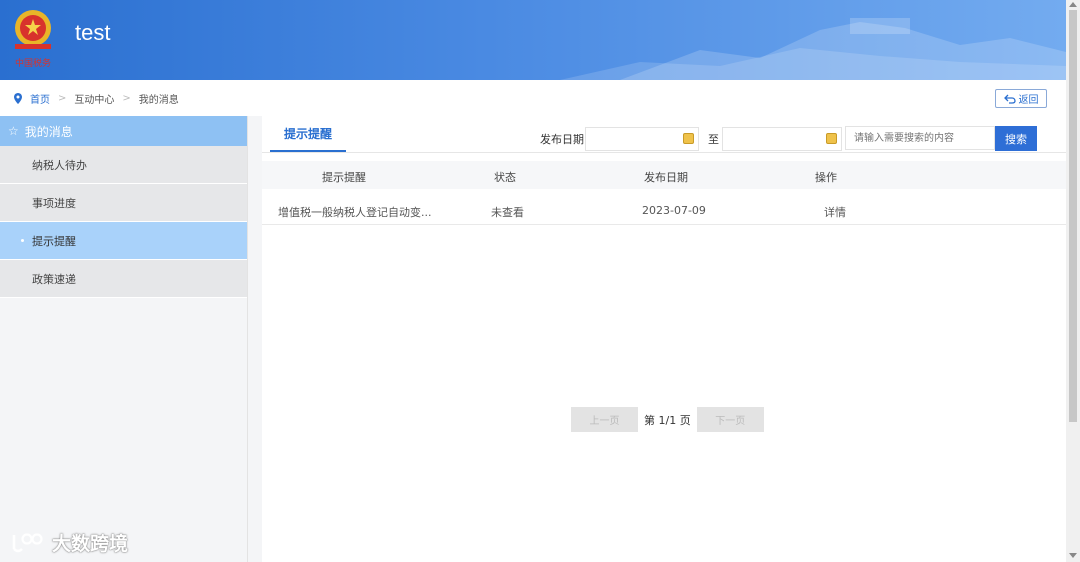 The width and height of the screenshot is (1080, 562). What do you see at coordinates (54, 203) in the screenshot?
I see `sidebar-item-label: 事项进度` at bounding box center [54, 203].